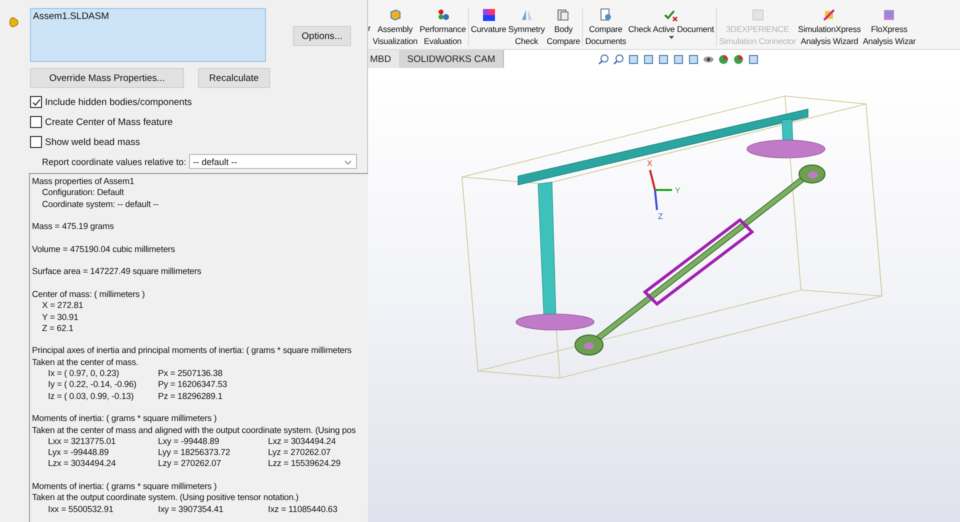  I want to click on report-line: Configuration: Default, so click(83, 193).